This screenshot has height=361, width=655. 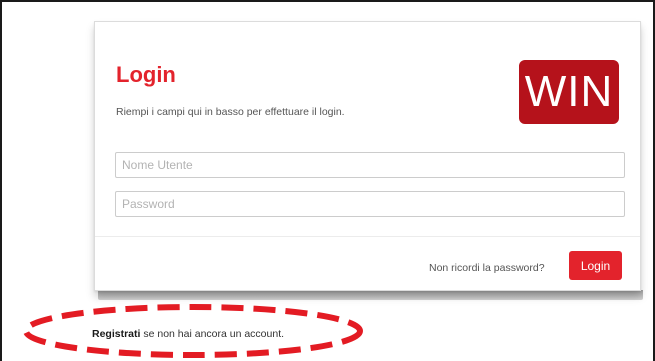 I want to click on login-title: Login, so click(x=146, y=74).